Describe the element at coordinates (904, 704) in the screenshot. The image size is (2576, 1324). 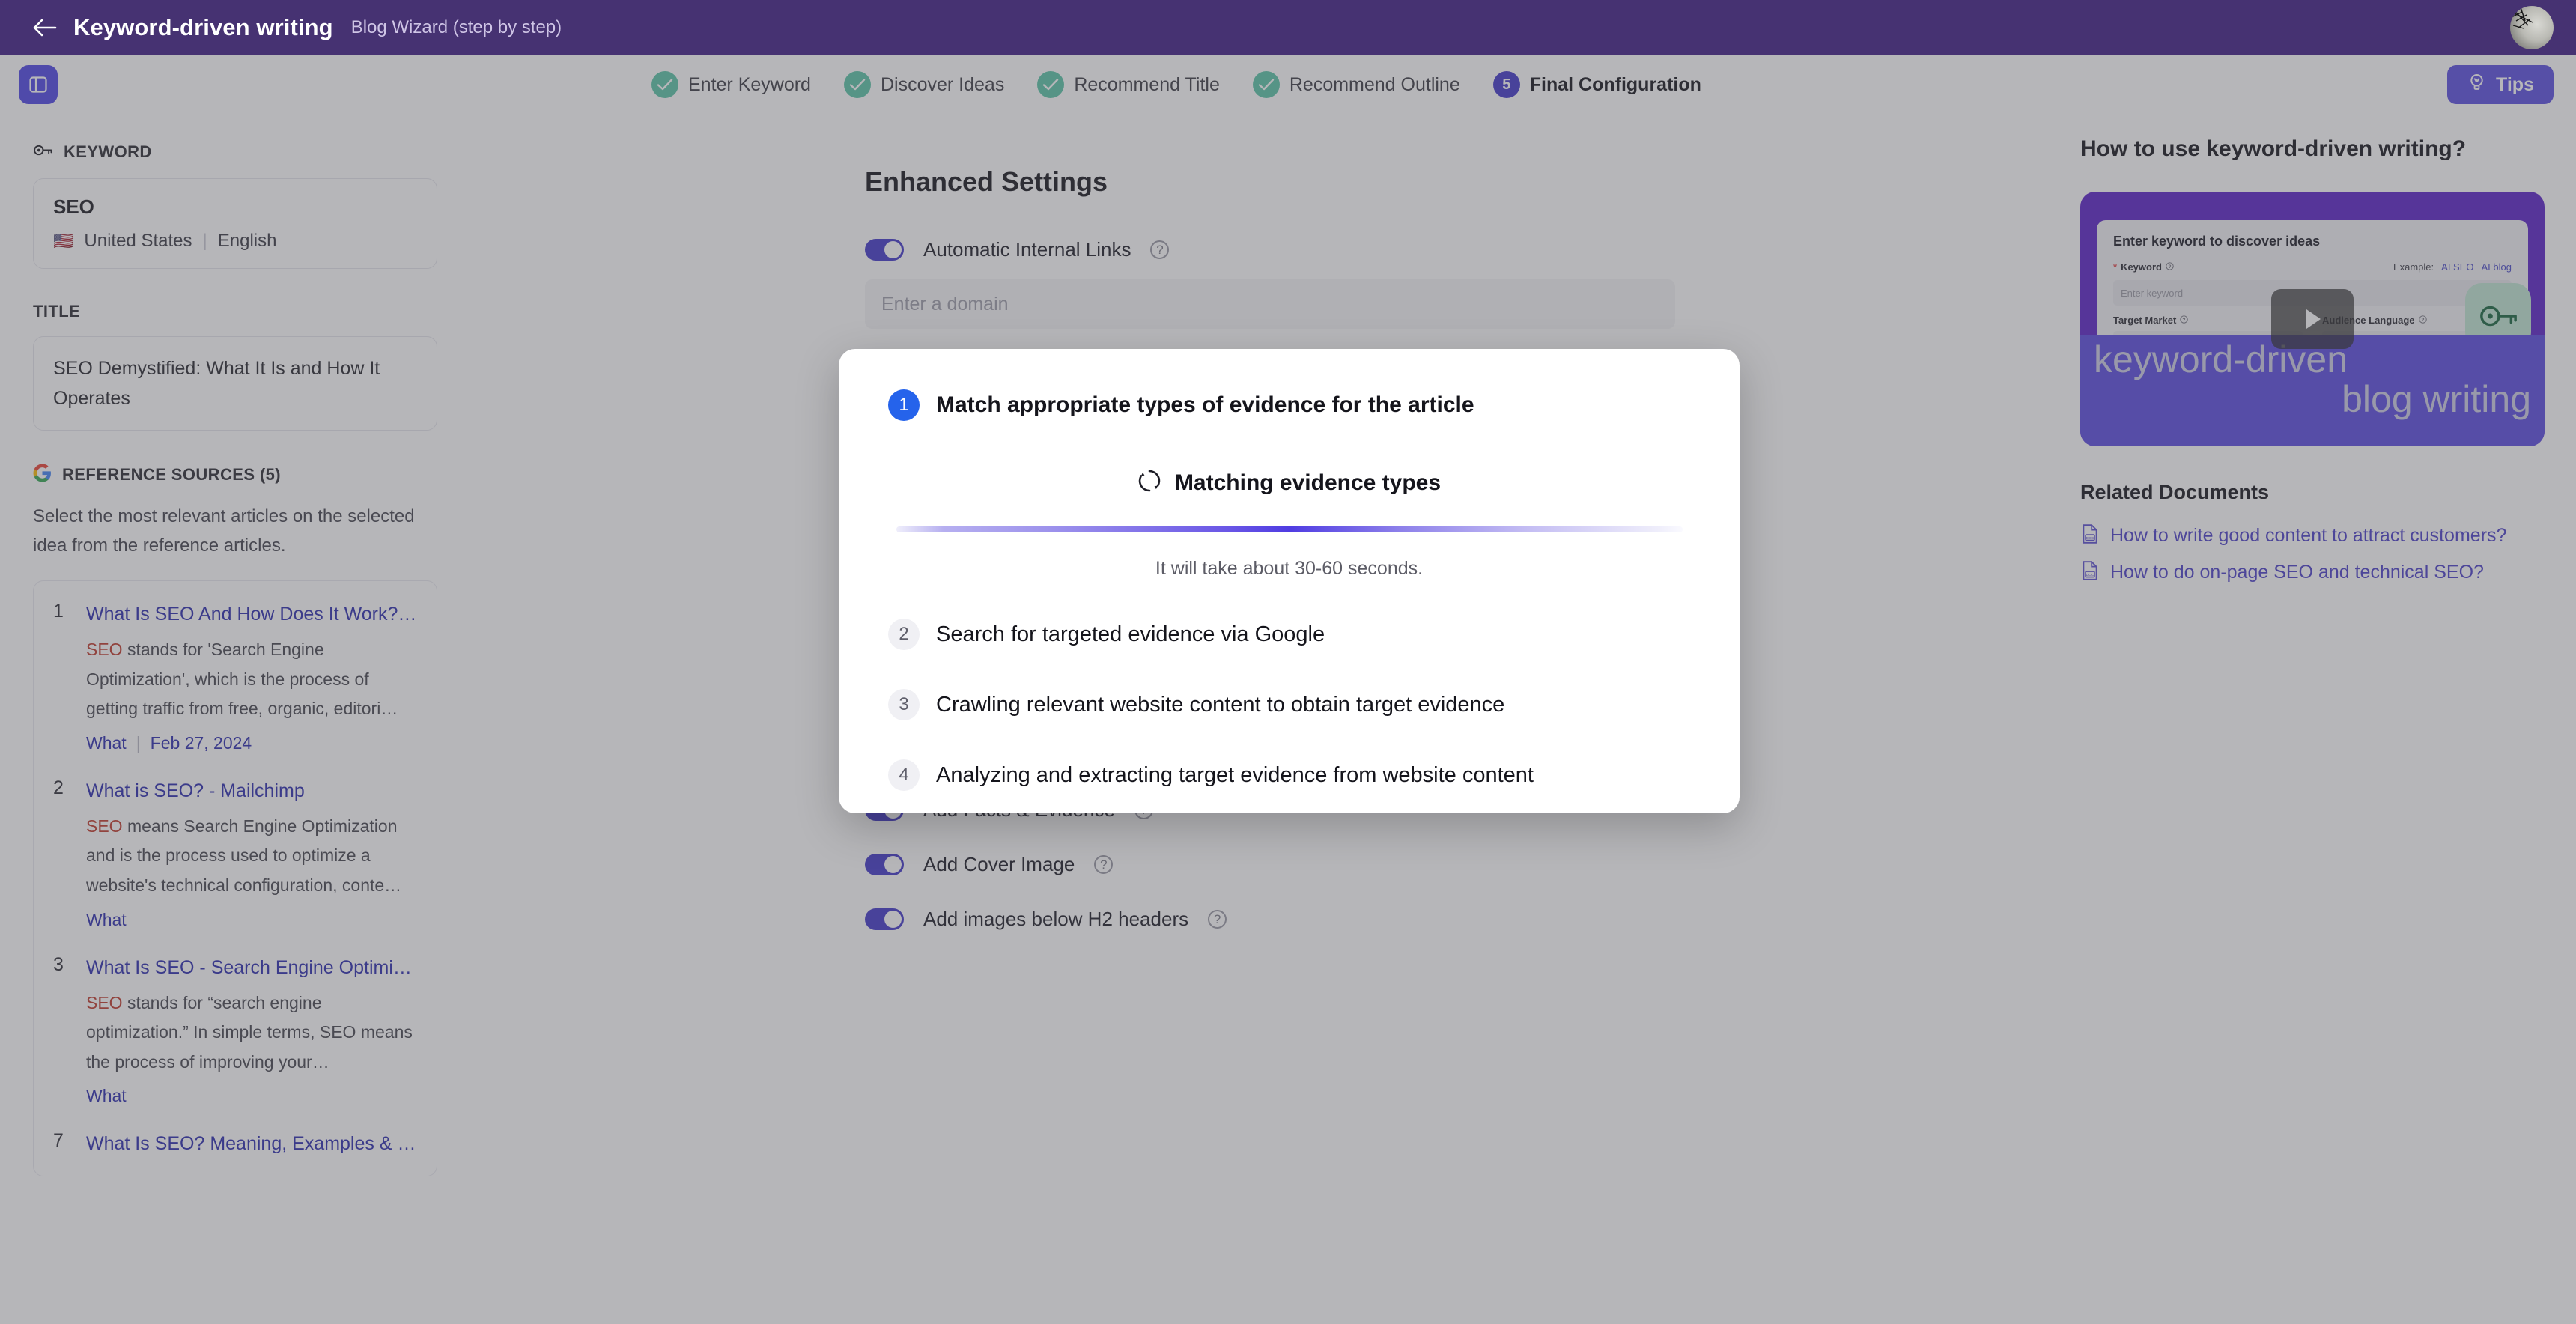
I see `step-number-badge: 3` at that location.